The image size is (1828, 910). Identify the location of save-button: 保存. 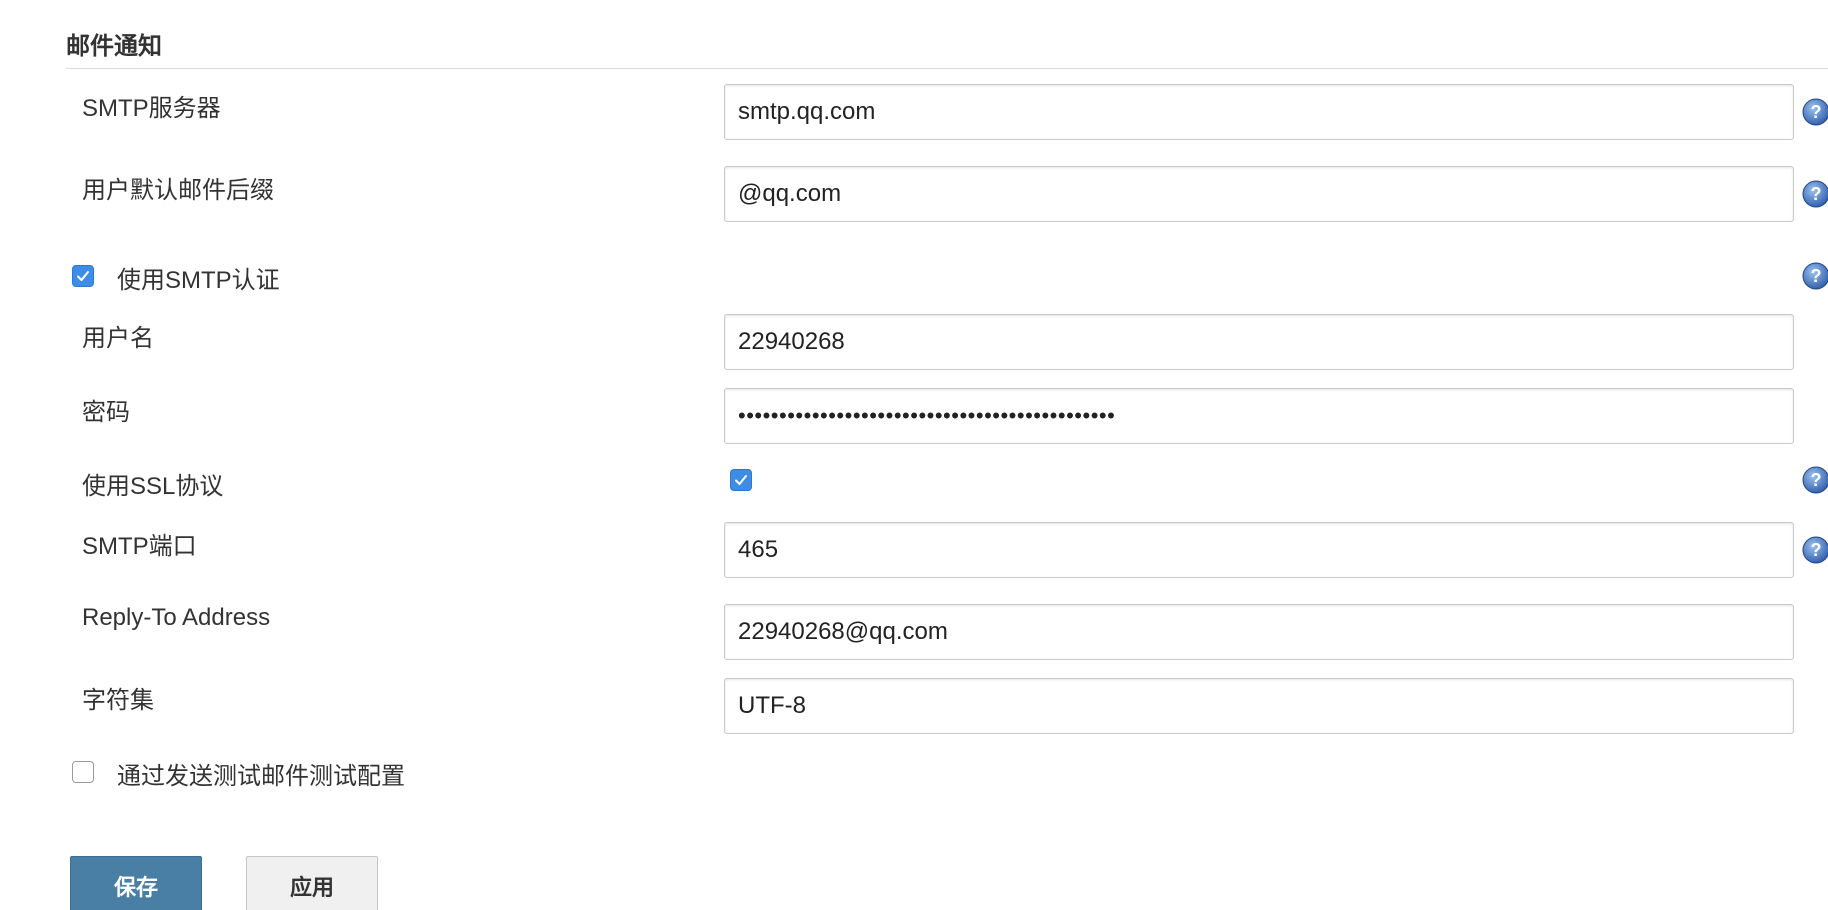
(136, 883).